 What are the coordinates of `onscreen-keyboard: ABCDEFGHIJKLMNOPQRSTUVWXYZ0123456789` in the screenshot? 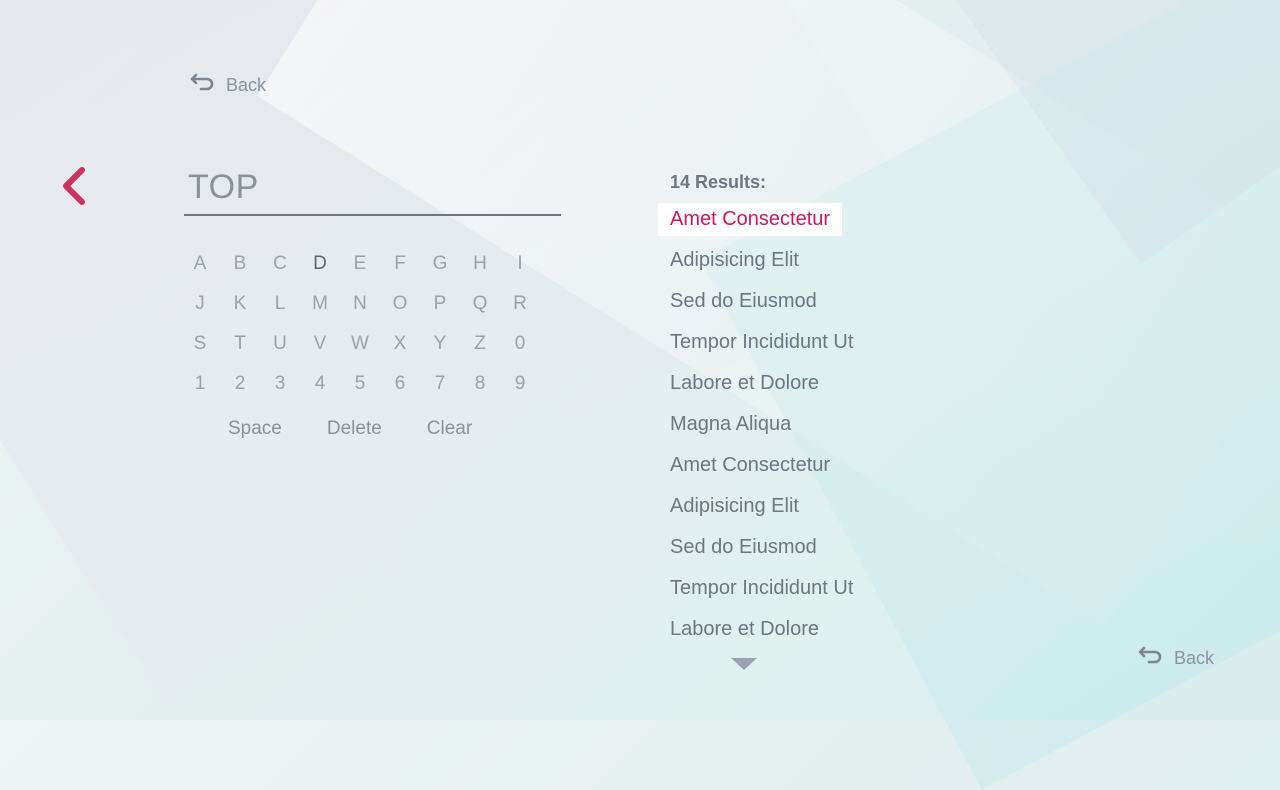 It's located at (360, 324).